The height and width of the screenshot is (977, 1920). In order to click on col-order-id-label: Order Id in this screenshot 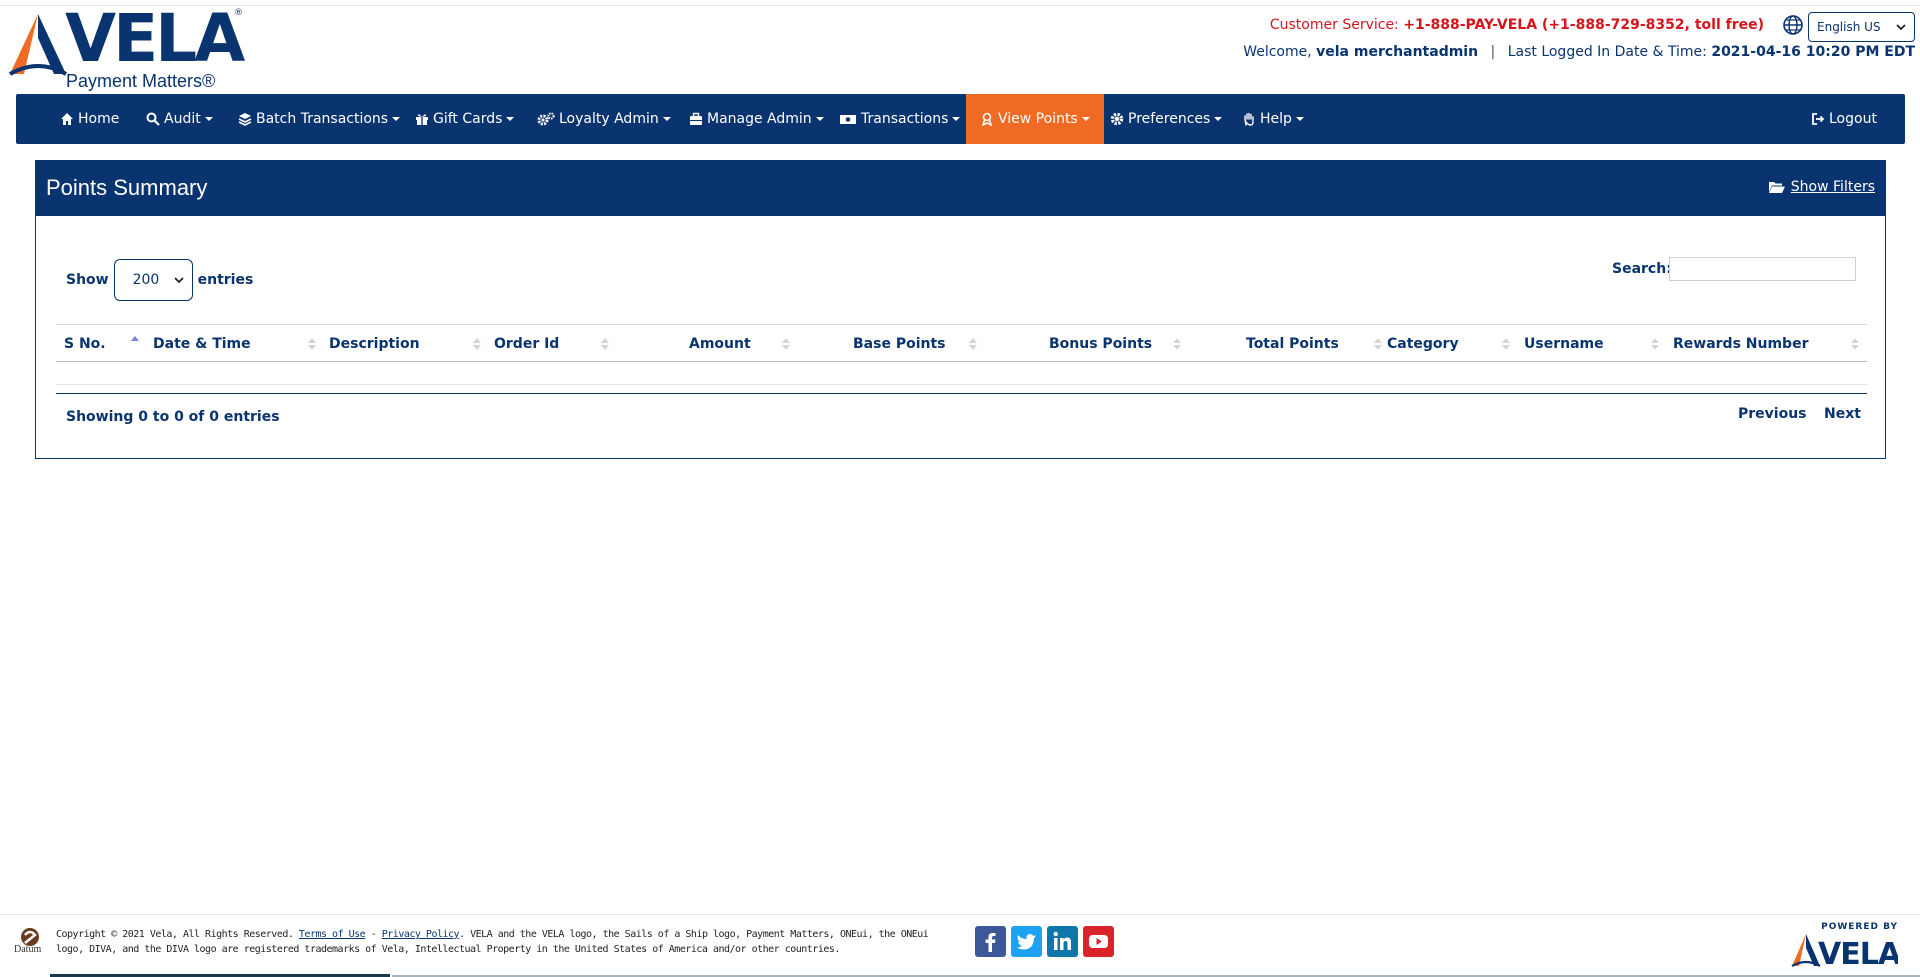, I will do `click(527, 344)`.